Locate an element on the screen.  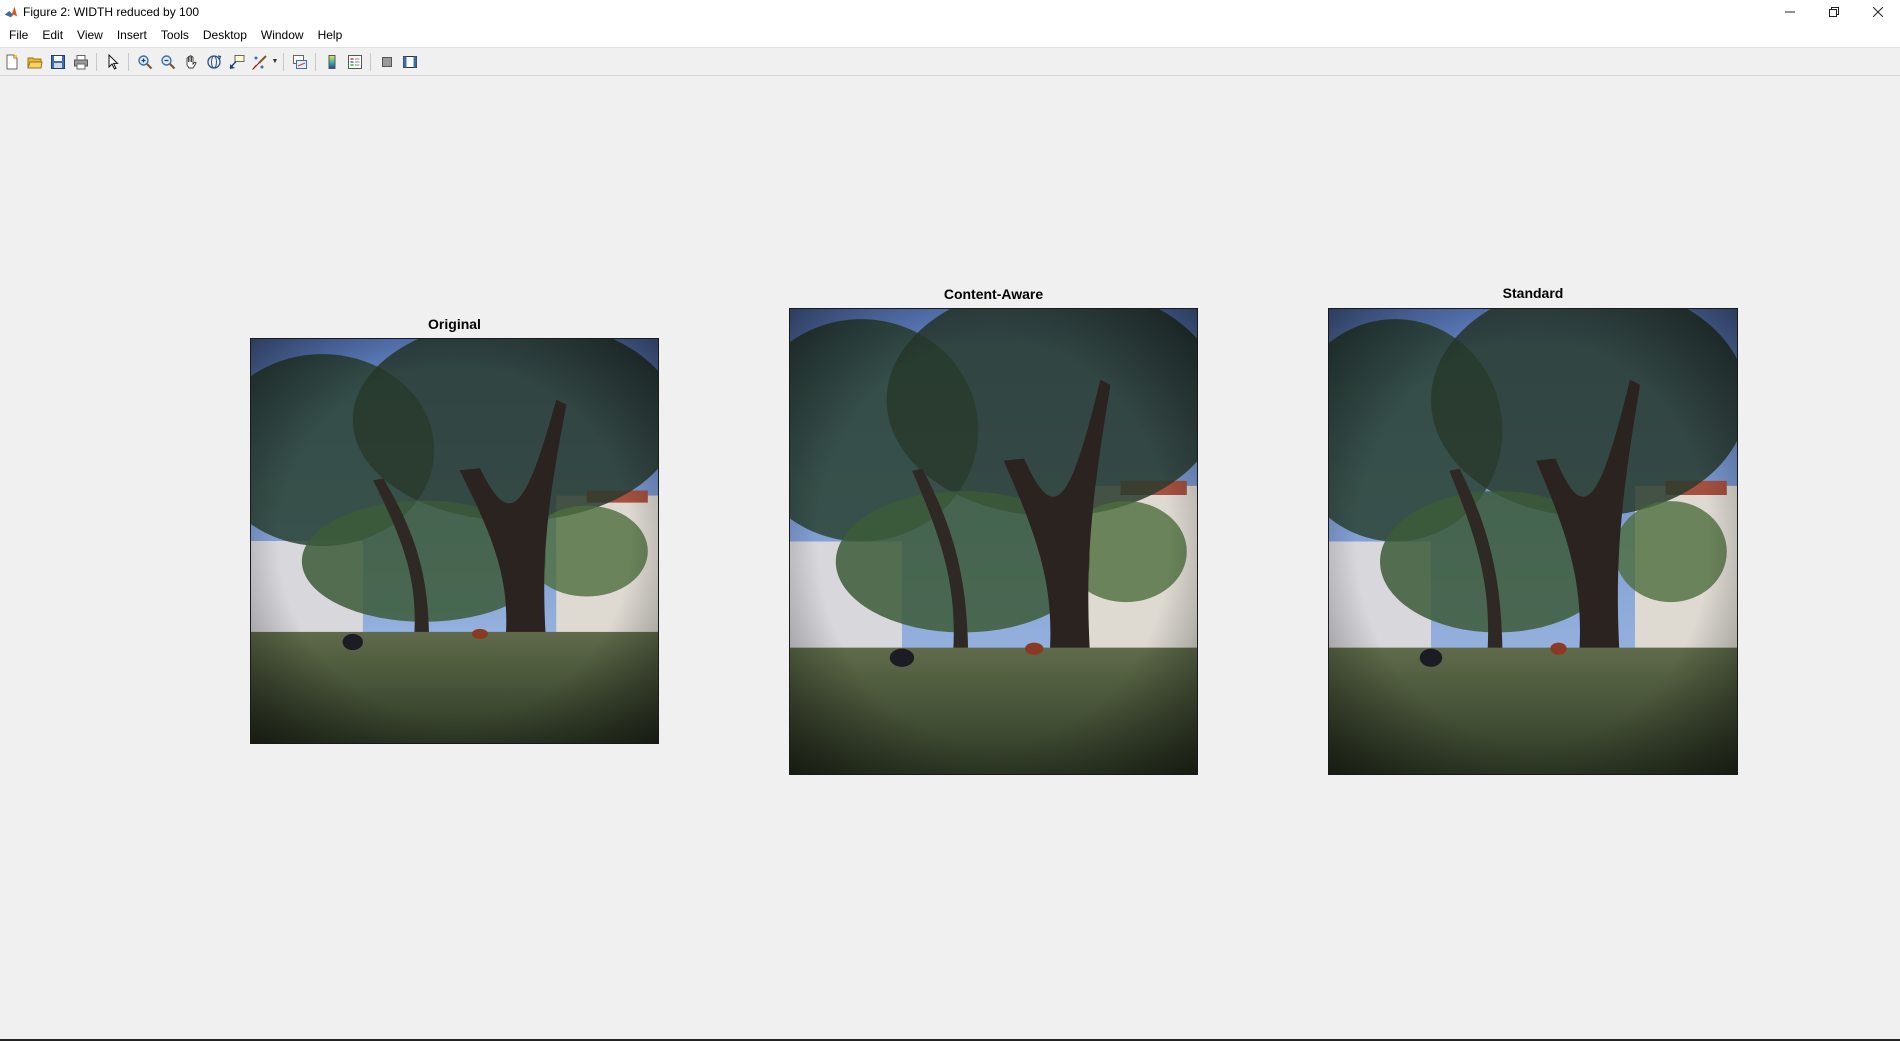
window-title: Figure 2: WIDTH reduced by 100 is located at coordinates (111, 11).